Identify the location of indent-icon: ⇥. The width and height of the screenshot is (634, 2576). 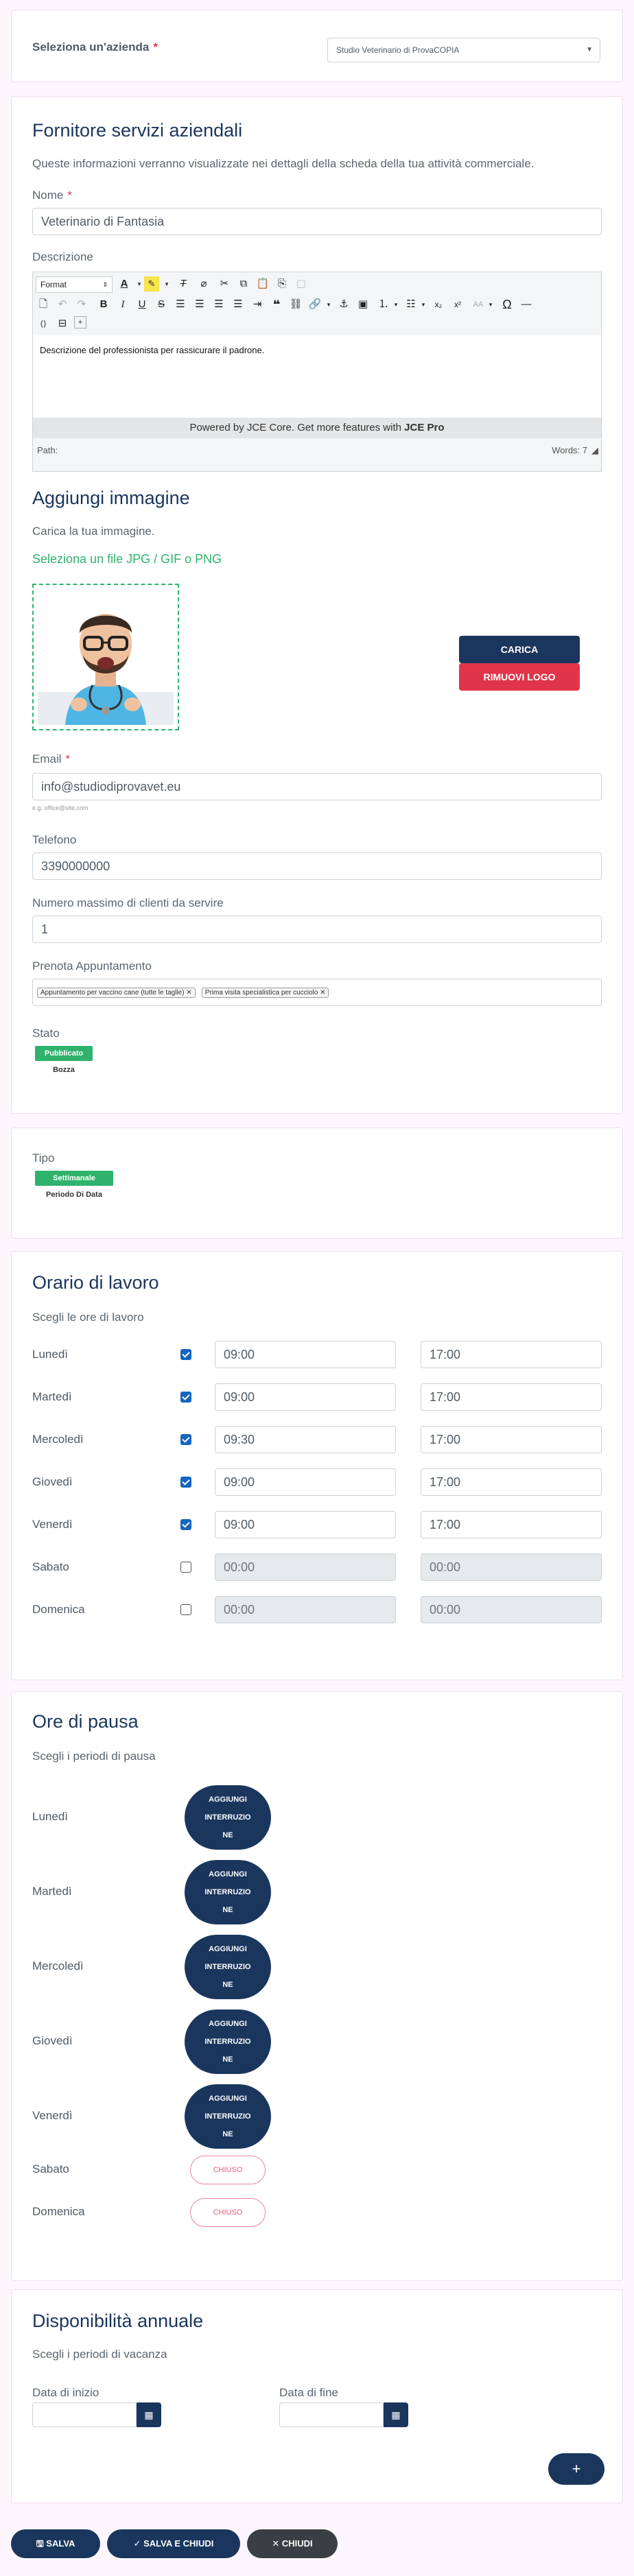
(258, 304).